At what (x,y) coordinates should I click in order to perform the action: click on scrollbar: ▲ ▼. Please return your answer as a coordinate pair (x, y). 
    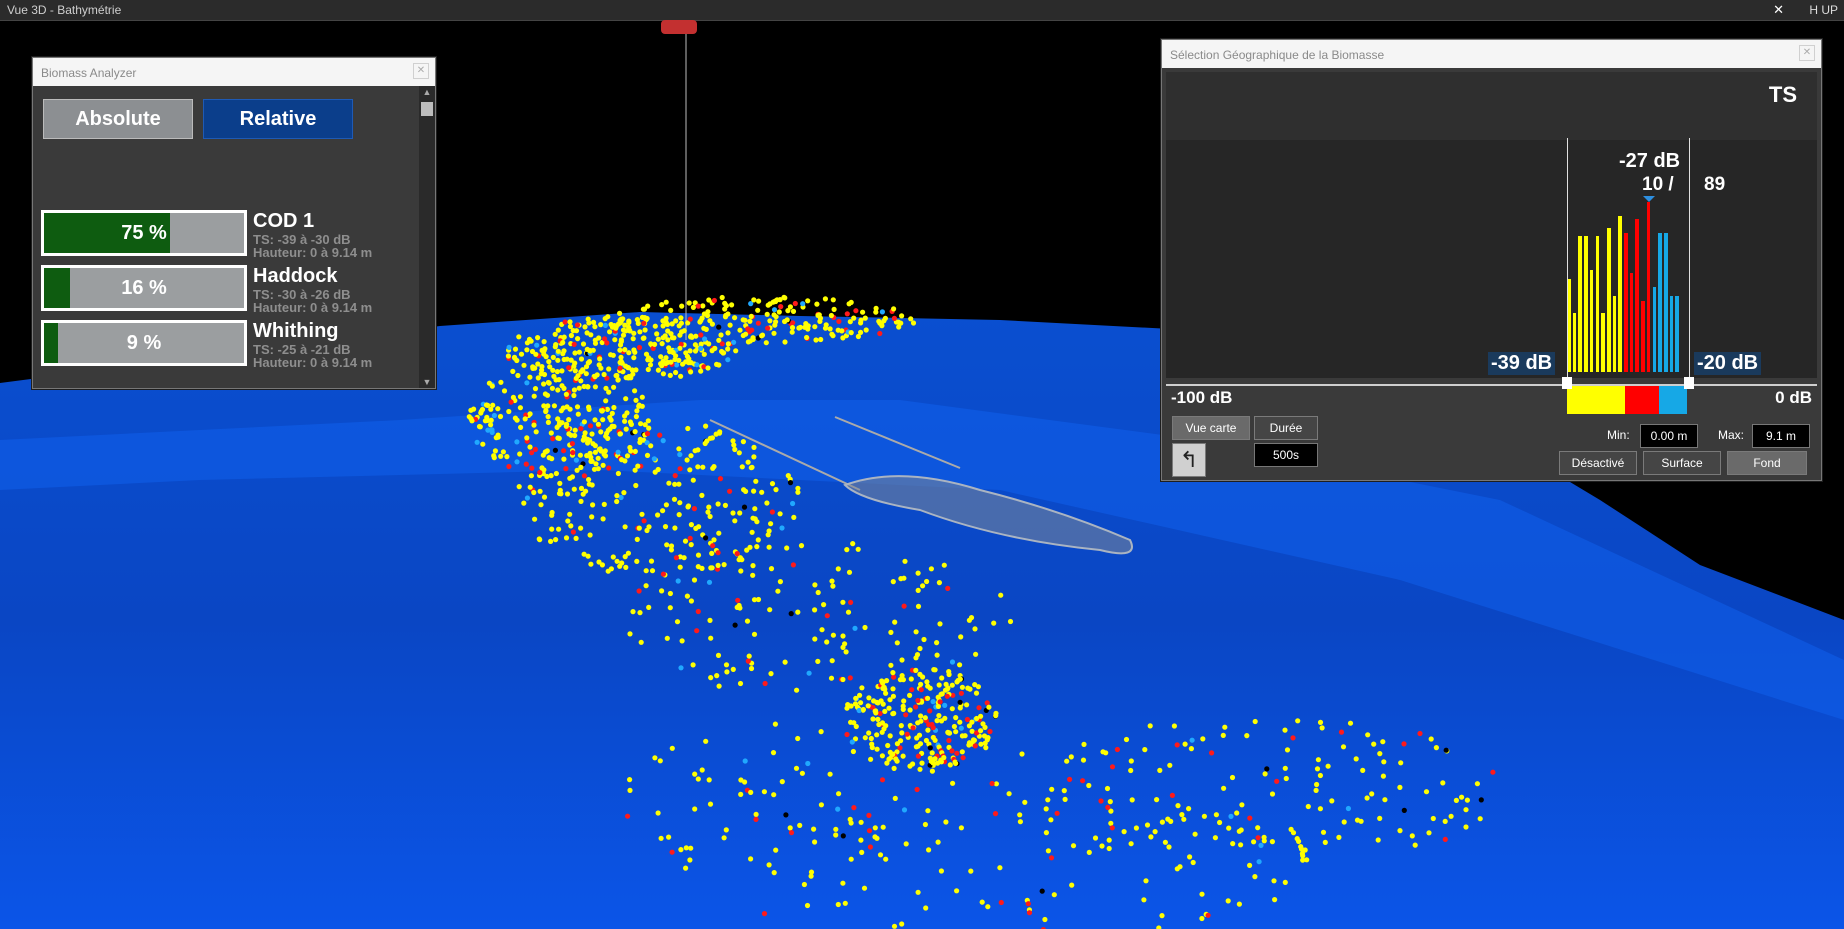
    Looking at the image, I should click on (427, 237).